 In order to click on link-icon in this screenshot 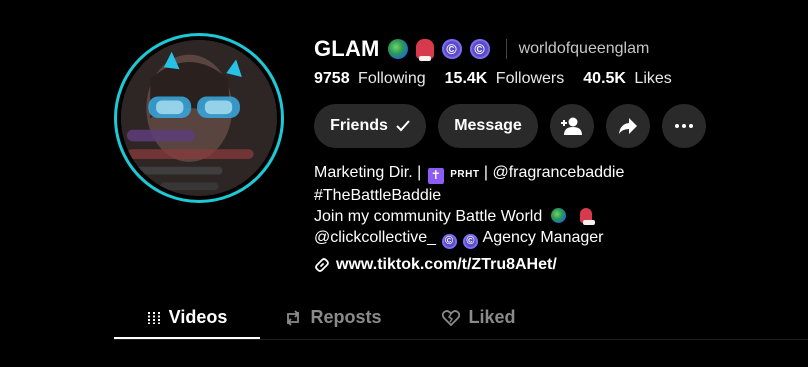, I will do `click(322, 265)`.